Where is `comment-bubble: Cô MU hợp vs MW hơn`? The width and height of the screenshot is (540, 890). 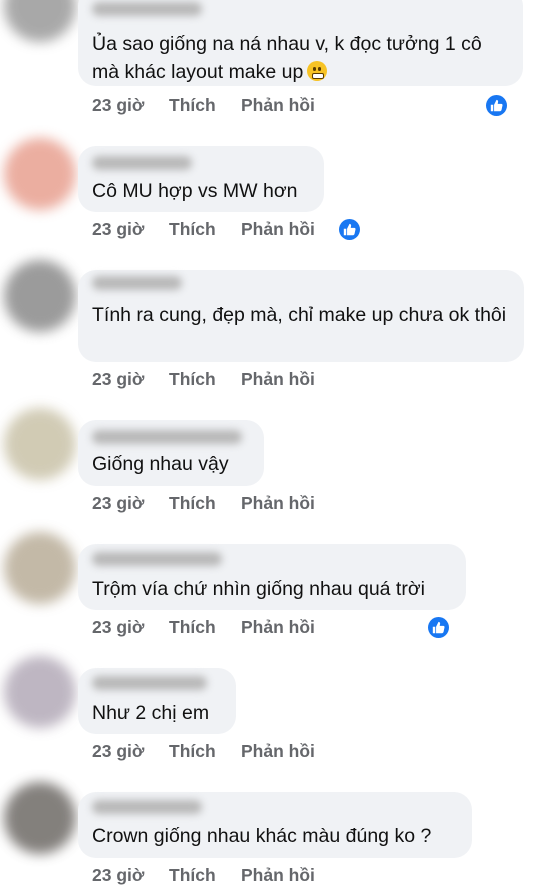 comment-bubble: Cô MU hợp vs MW hơn is located at coordinates (201, 179).